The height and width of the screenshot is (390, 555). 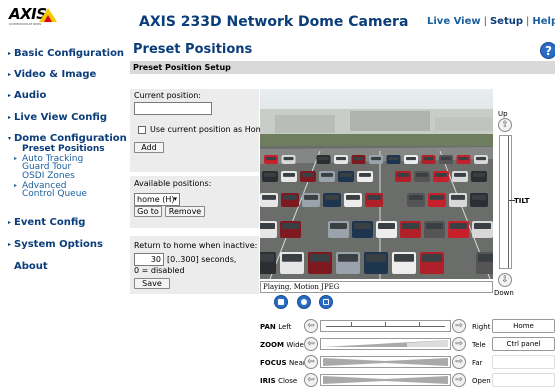 I want to click on focus-near-button: ⇦, so click(x=311, y=362).